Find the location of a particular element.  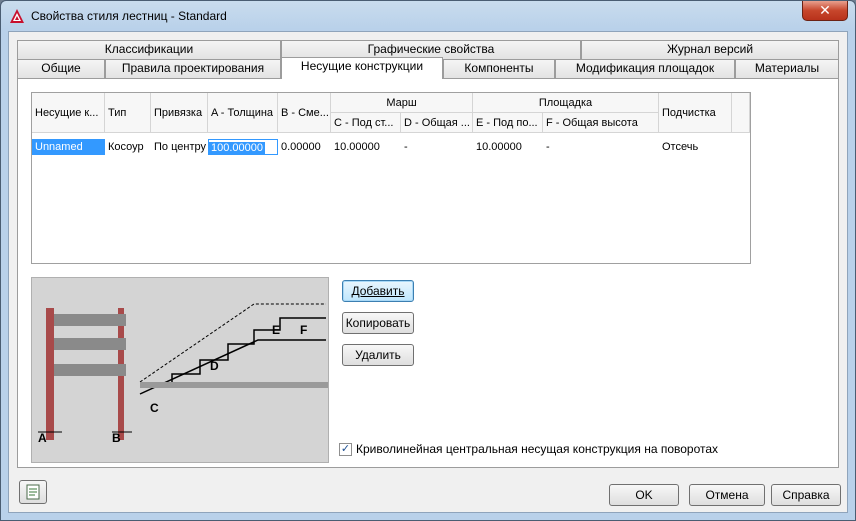

add-button-label: Добавить is located at coordinates (378, 291).